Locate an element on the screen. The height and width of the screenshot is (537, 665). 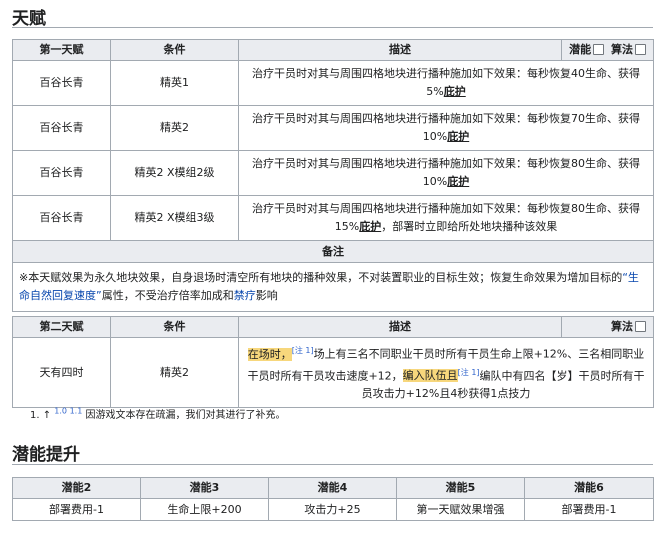
highlight-in-team: 编入队伍且 is located at coordinates (430, 376).